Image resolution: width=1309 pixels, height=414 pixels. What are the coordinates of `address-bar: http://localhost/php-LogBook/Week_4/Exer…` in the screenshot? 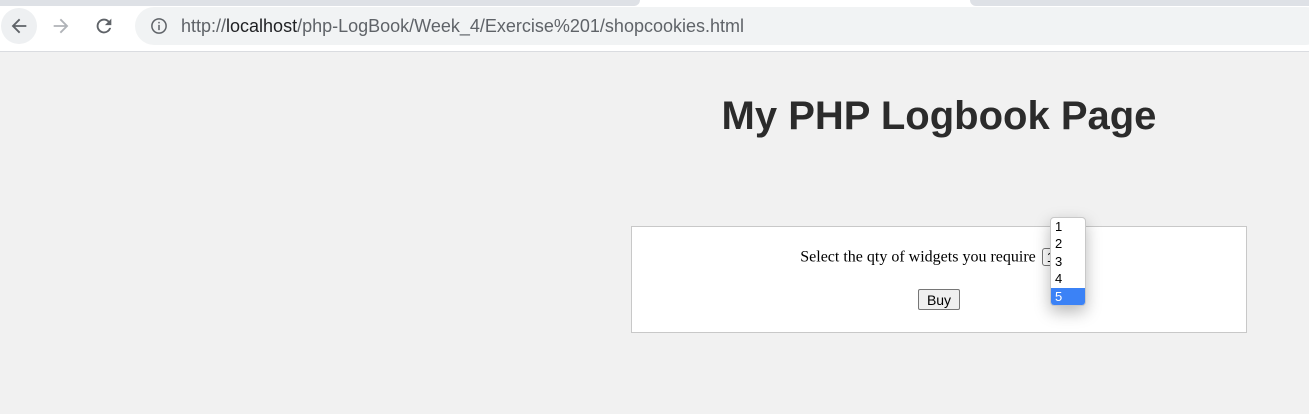 It's located at (722, 26).